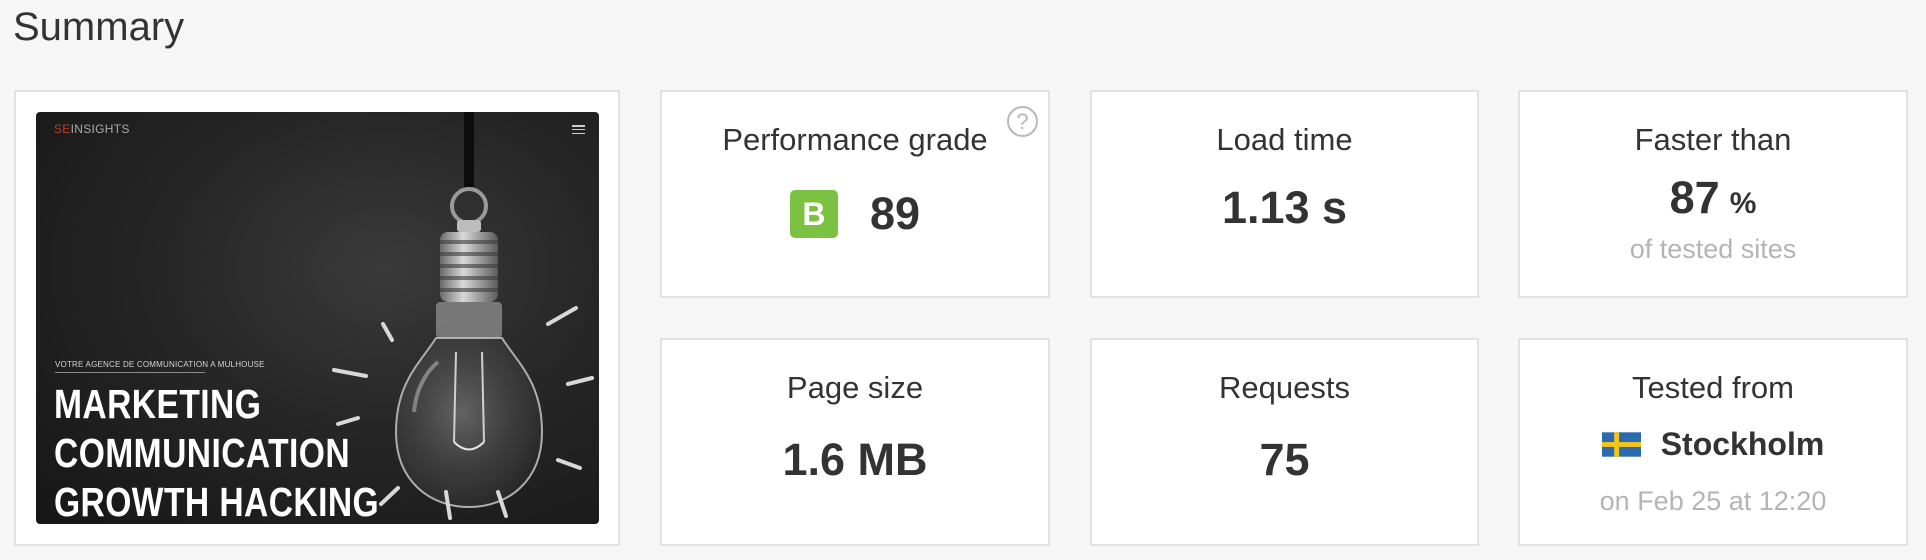  I want to click on requests-label: Requests, so click(1284, 387).